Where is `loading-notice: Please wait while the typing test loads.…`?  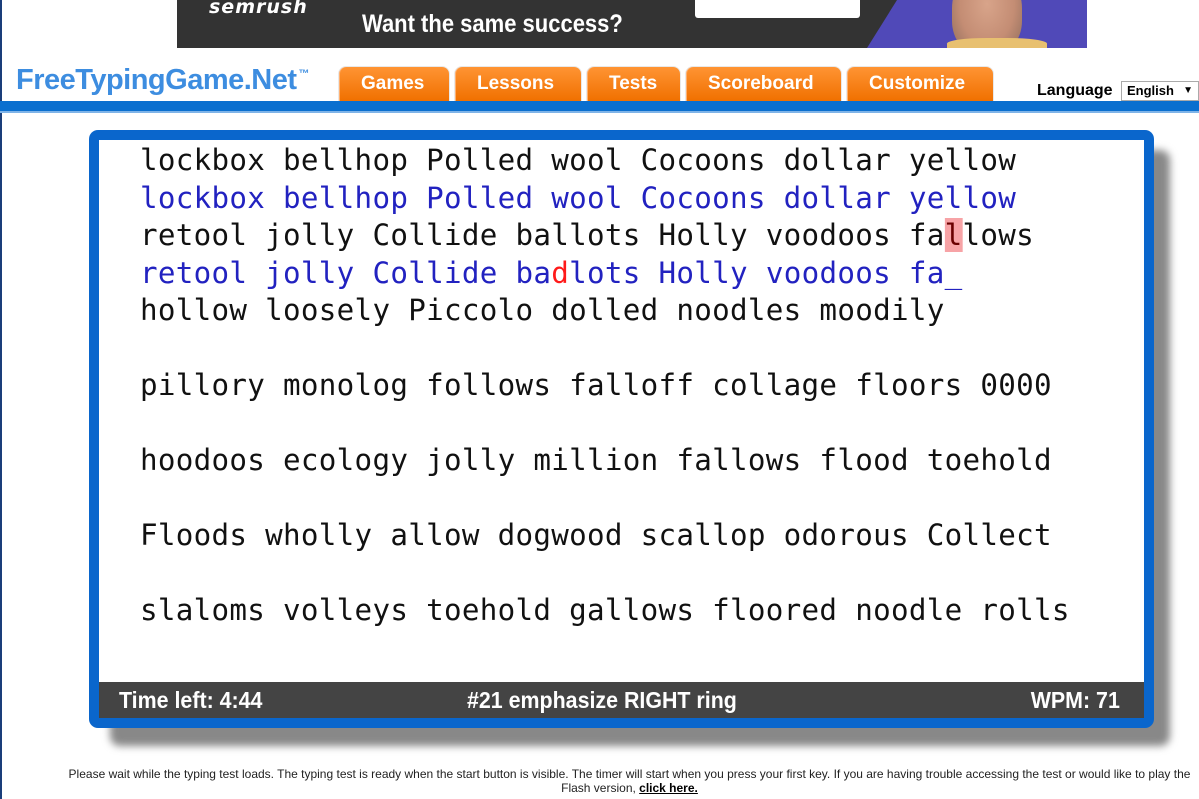 loading-notice: Please wait while the typing test loads.… is located at coordinates (629, 781).